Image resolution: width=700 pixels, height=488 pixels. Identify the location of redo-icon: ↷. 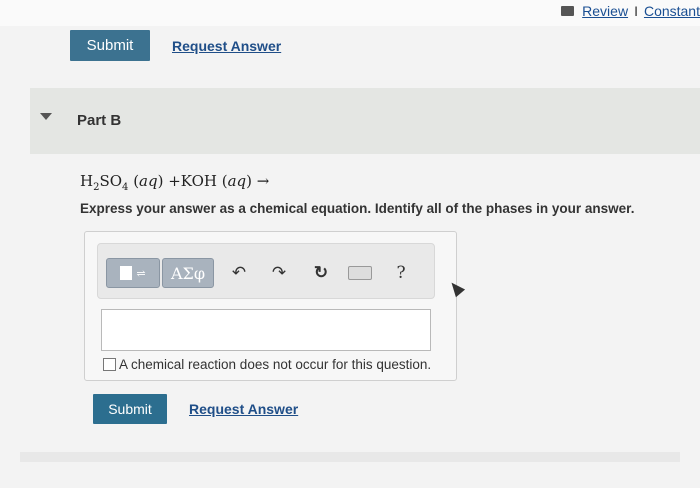
(279, 273).